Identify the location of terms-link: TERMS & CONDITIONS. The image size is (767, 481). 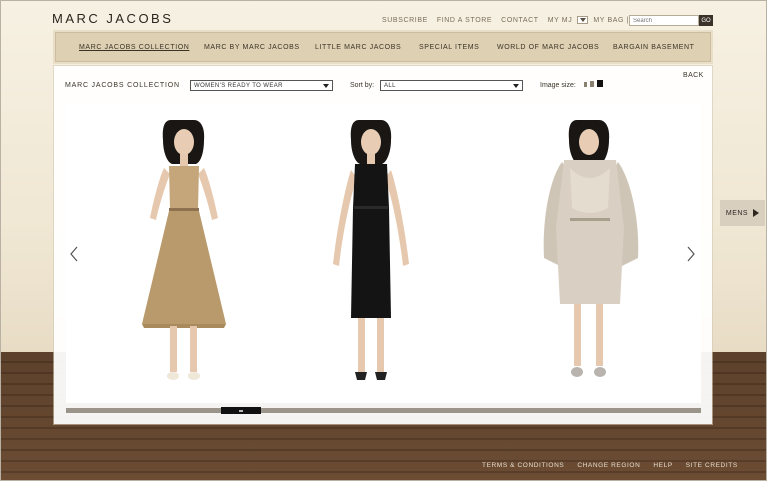
(523, 465).